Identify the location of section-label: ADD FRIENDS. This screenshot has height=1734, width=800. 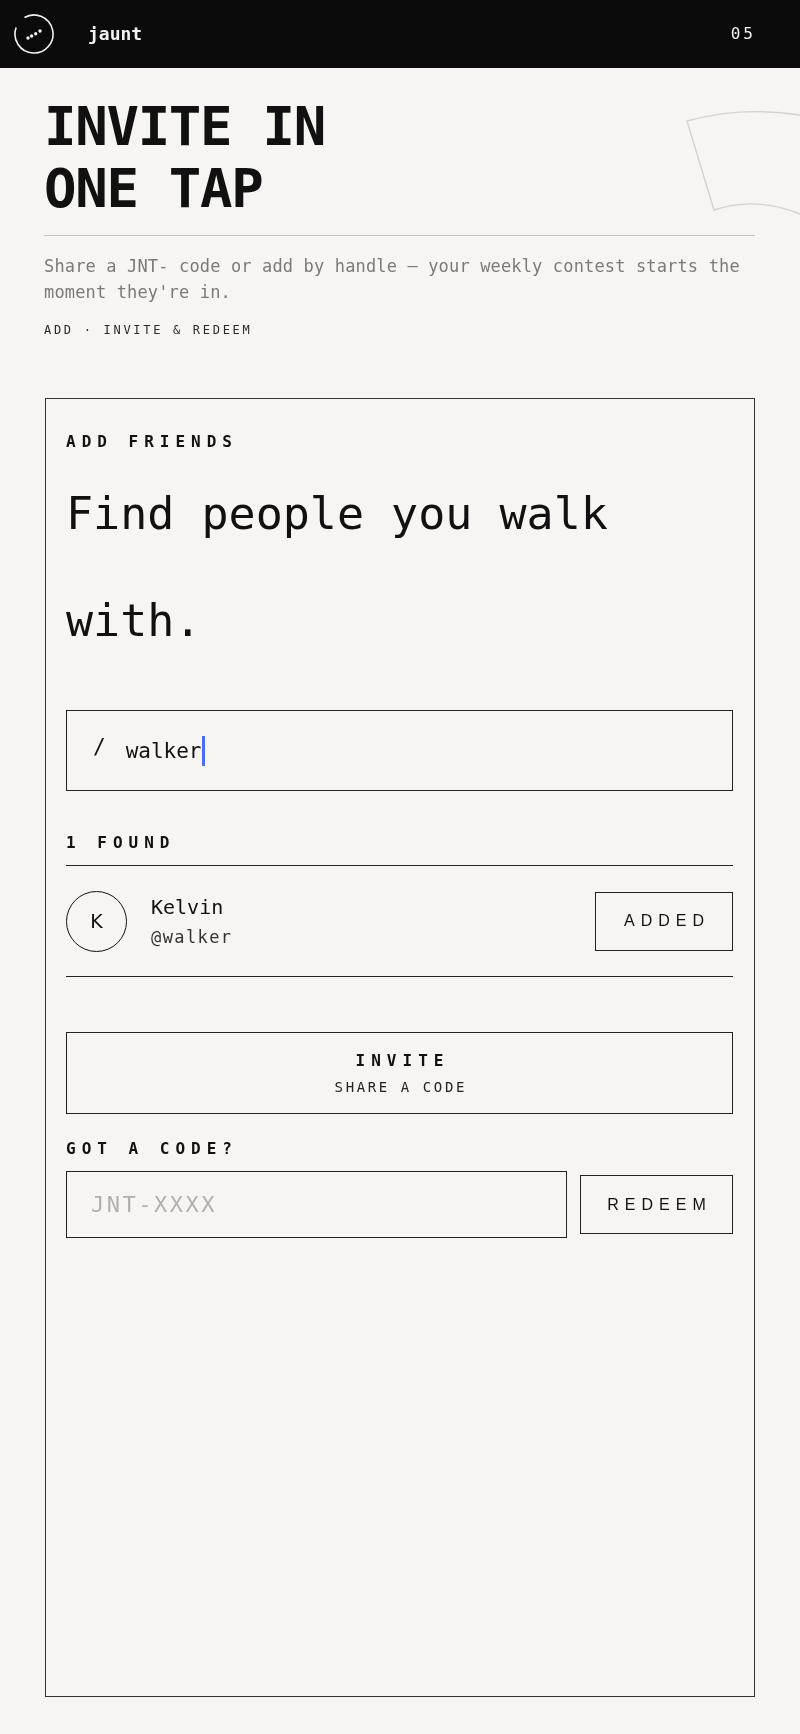
(152, 442).